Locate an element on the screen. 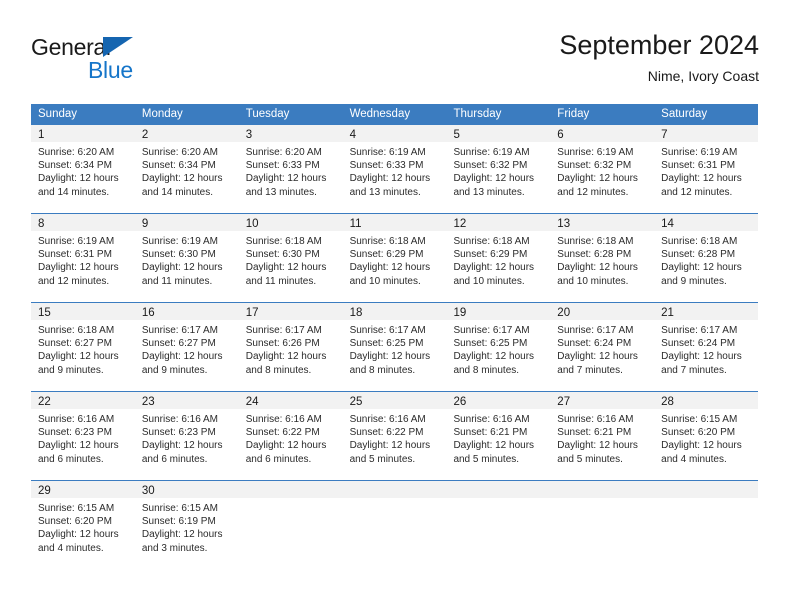  sunset-text: Sunset: 6:33 PM is located at coordinates (282, 166).